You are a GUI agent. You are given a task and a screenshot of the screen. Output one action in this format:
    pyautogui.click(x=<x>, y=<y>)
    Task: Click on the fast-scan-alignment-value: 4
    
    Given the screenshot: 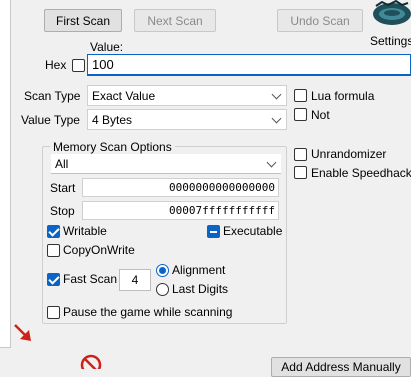 What is the action you would take?
    pyautogui.click(x=135, y=280)
    